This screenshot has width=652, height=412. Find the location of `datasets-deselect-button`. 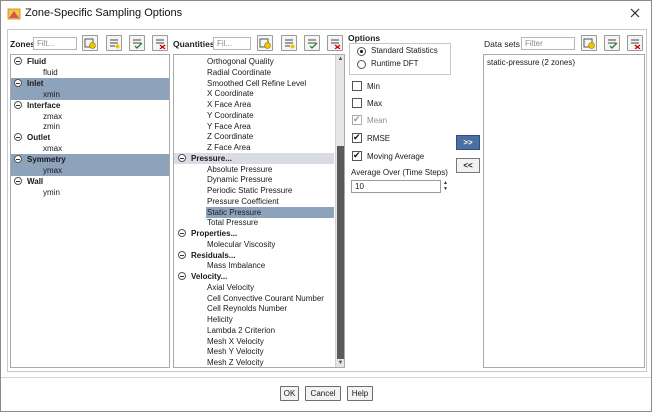

datasets-deselect-button is located at coordinates (635, 43).